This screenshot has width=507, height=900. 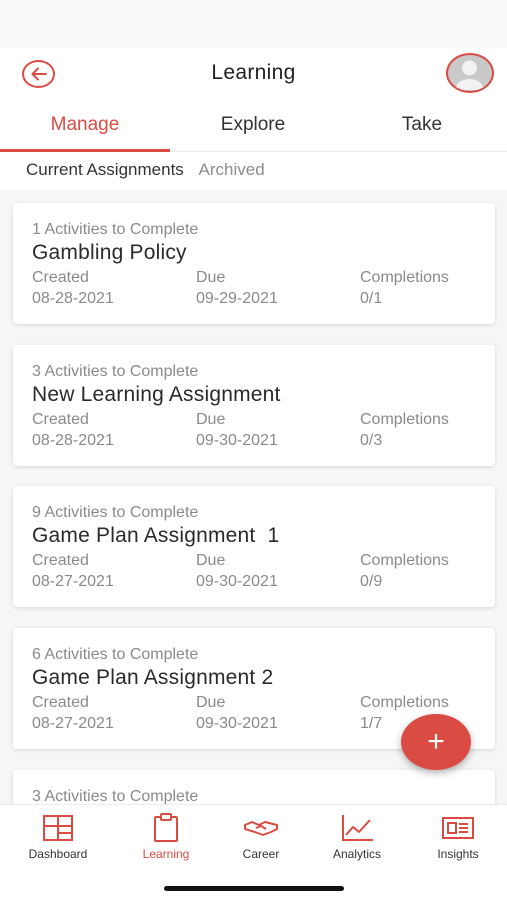 What do you see at coordinates (237, 298) in the screenshot?
I see `due-date: 09-29-2021` at bounding box center [237, 298].